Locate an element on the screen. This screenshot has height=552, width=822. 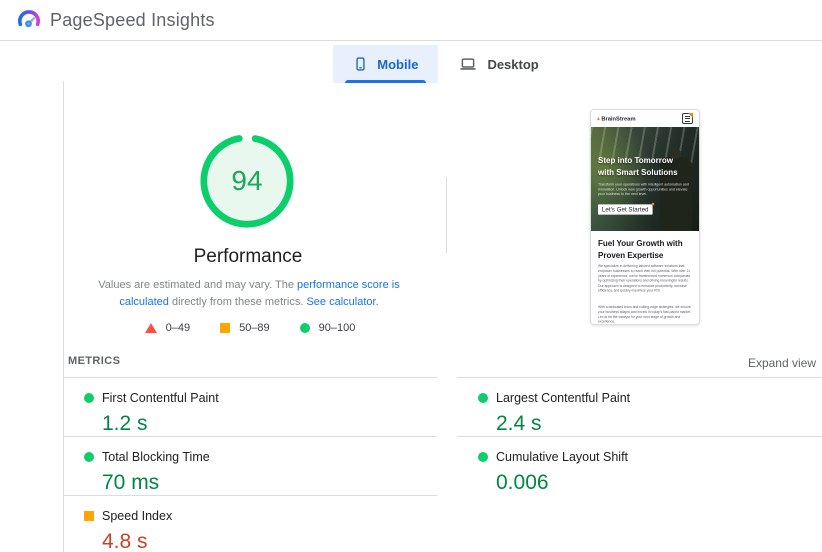
metric-value: 0.006 is located at coordinates (522, 482).